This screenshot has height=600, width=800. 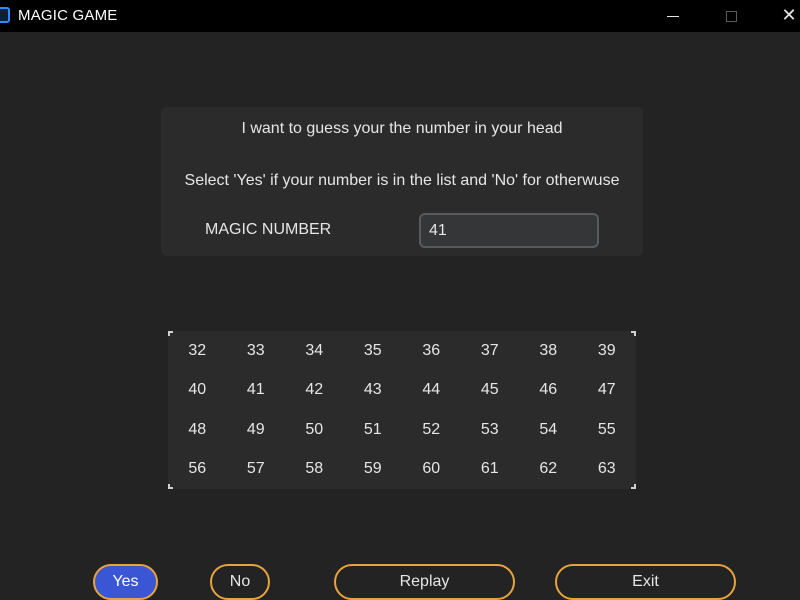 I want to click on number-cell: 48, so click(x=197, y=429).